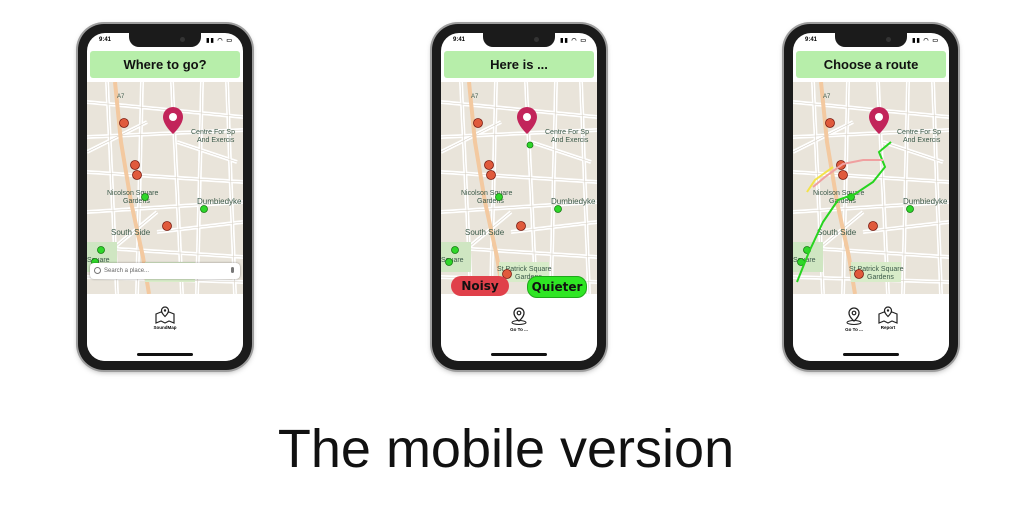 The width and height of the screenshot is (1012, 507). I want to click on nav-label: Report, so click(888, 327).